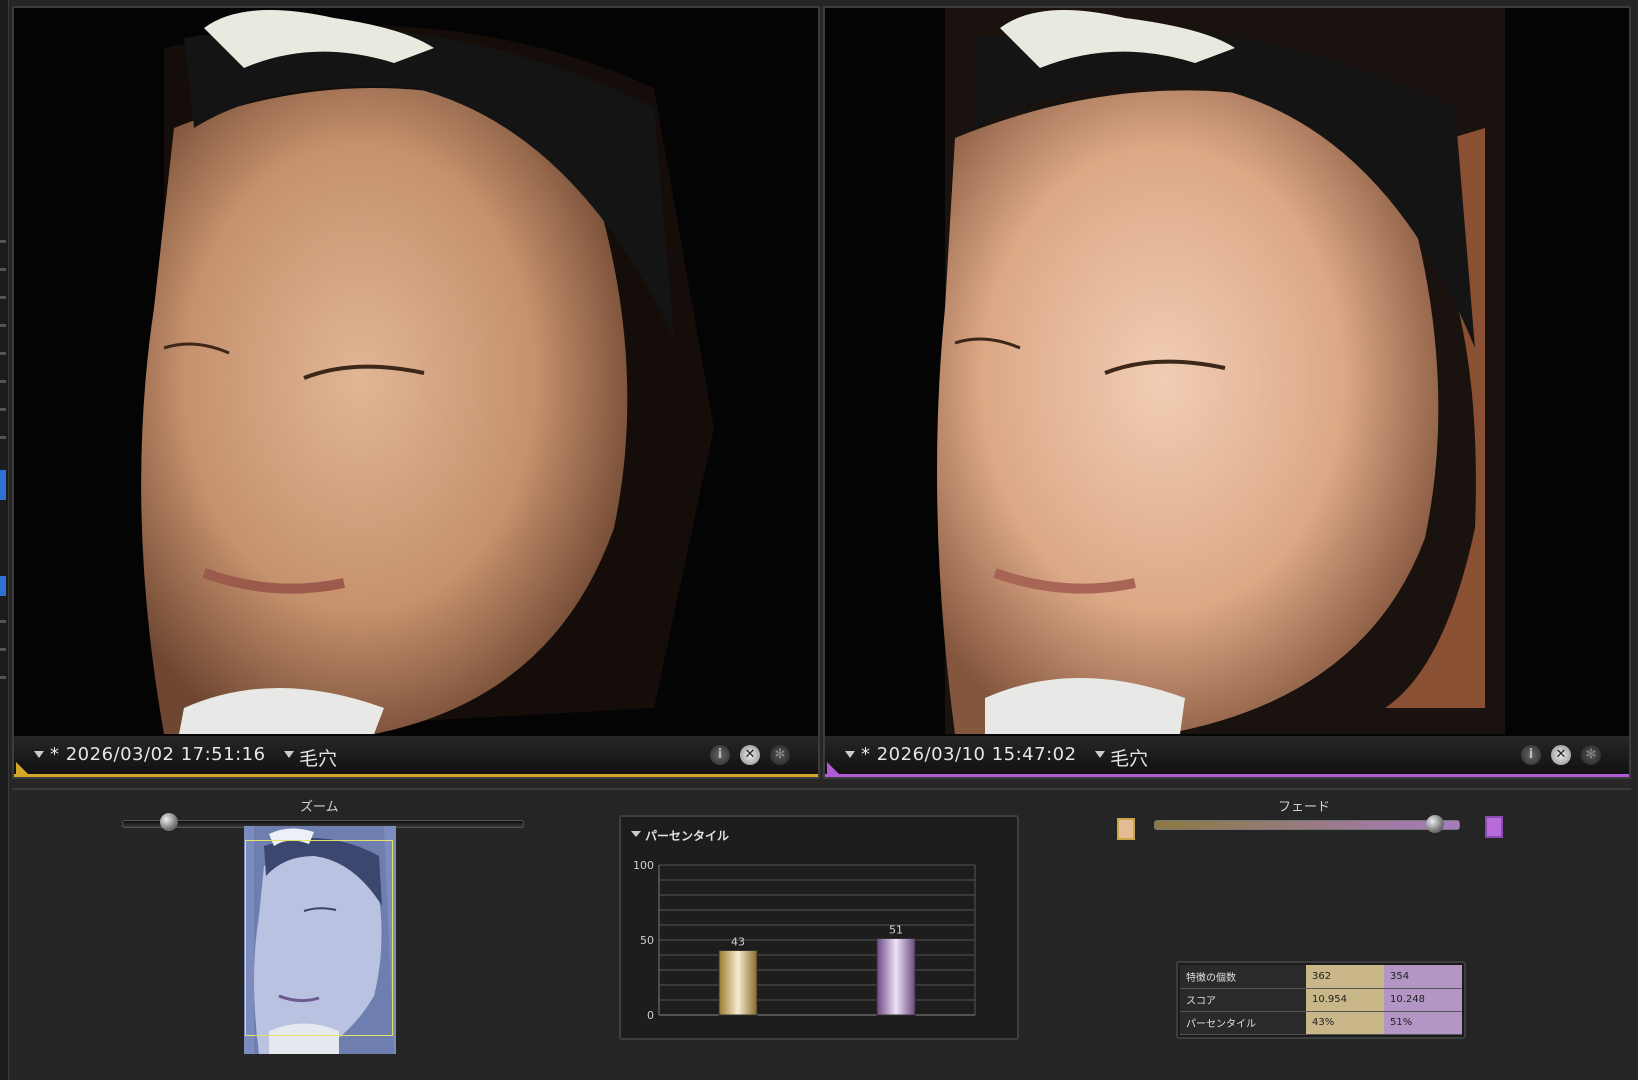 The height and width of the screenshot is (1080, 1638). I want to click on table-row: スコア 10.954 10.248, so click(1321, 1000).